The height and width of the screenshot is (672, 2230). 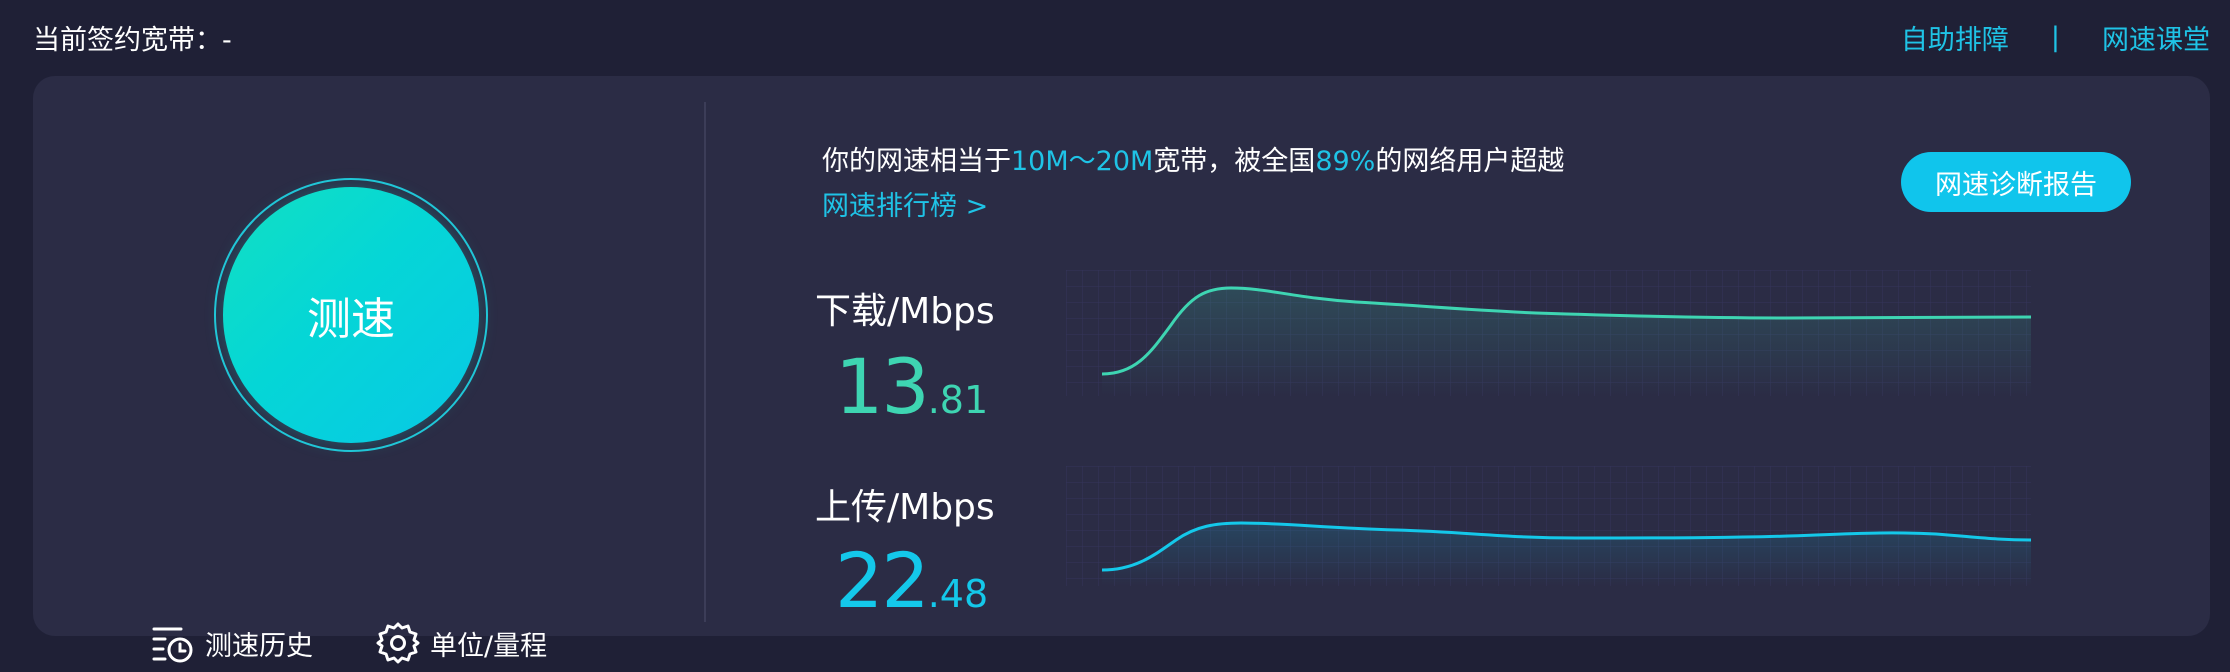 I want to click on download-speed-chart, so click(x=1548, y=333).